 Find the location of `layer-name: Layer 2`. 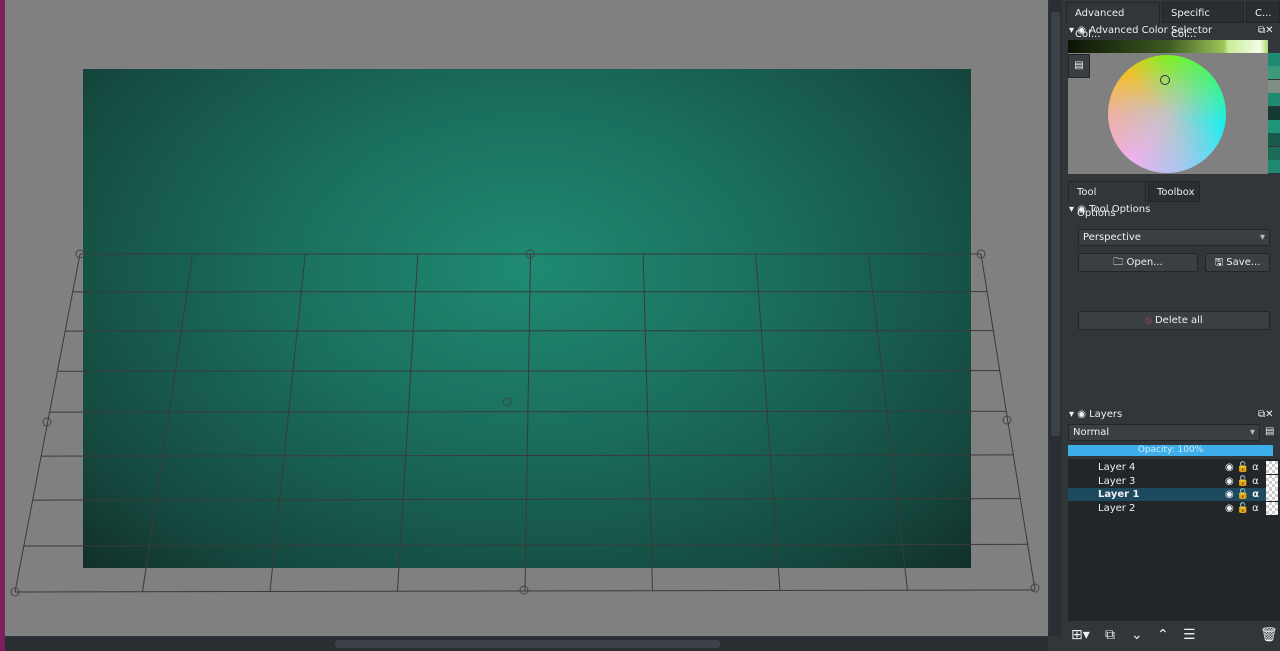

layer-name: Layer 2 is located at coordinates (1117, 508).